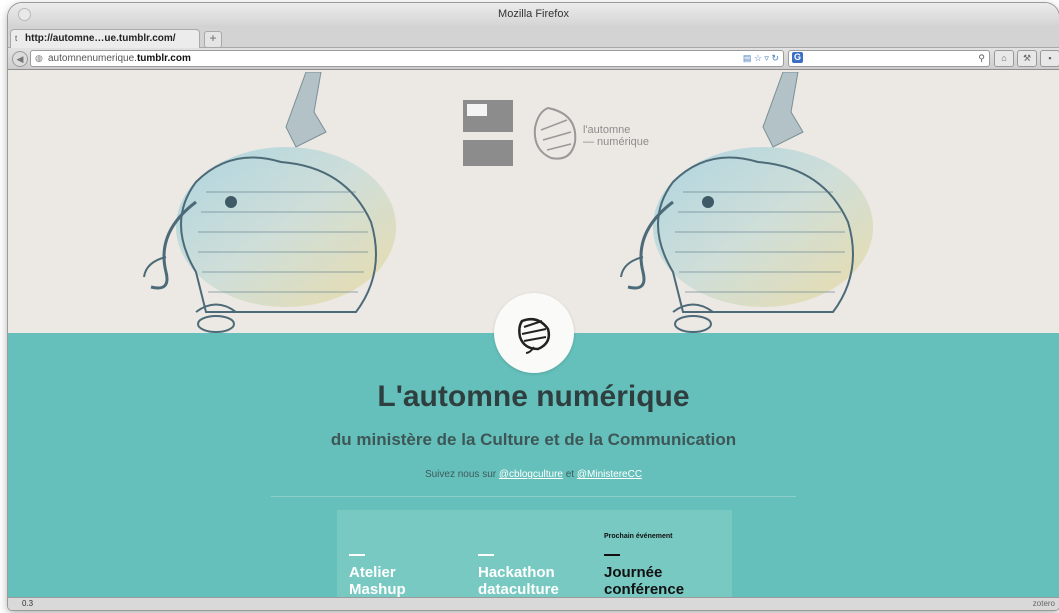 The width and height of the screenshot is (1059, 613). Describe the element at coordinates (100, 38) in the screenshot. I see `tab-label: http://automne…ue.tumblr.com/` at that location.